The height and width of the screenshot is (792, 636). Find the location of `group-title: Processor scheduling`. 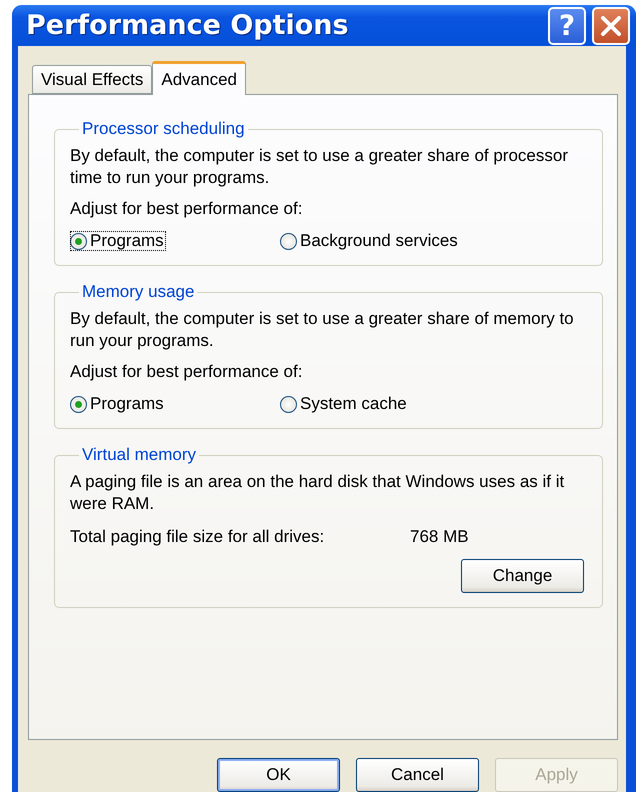

group-title: Processor scheduling is located at coordinates (163, 129).